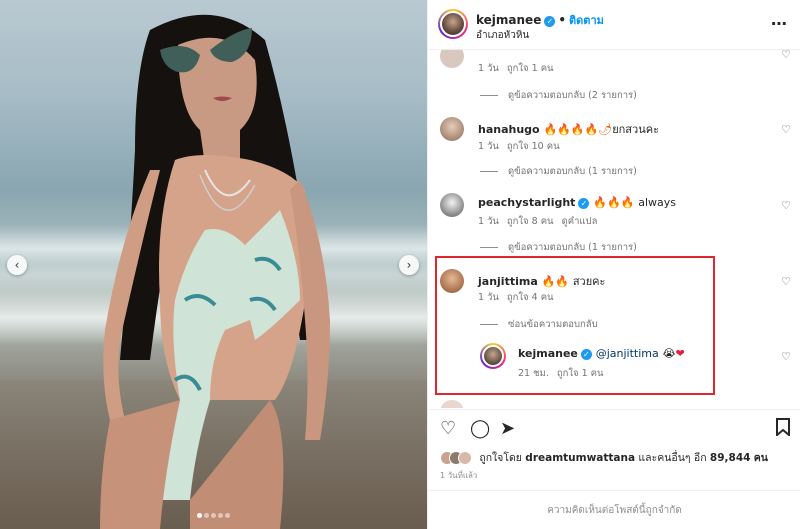  I want to click on reply-like-heart-icon: ♡, so click(786, 356).